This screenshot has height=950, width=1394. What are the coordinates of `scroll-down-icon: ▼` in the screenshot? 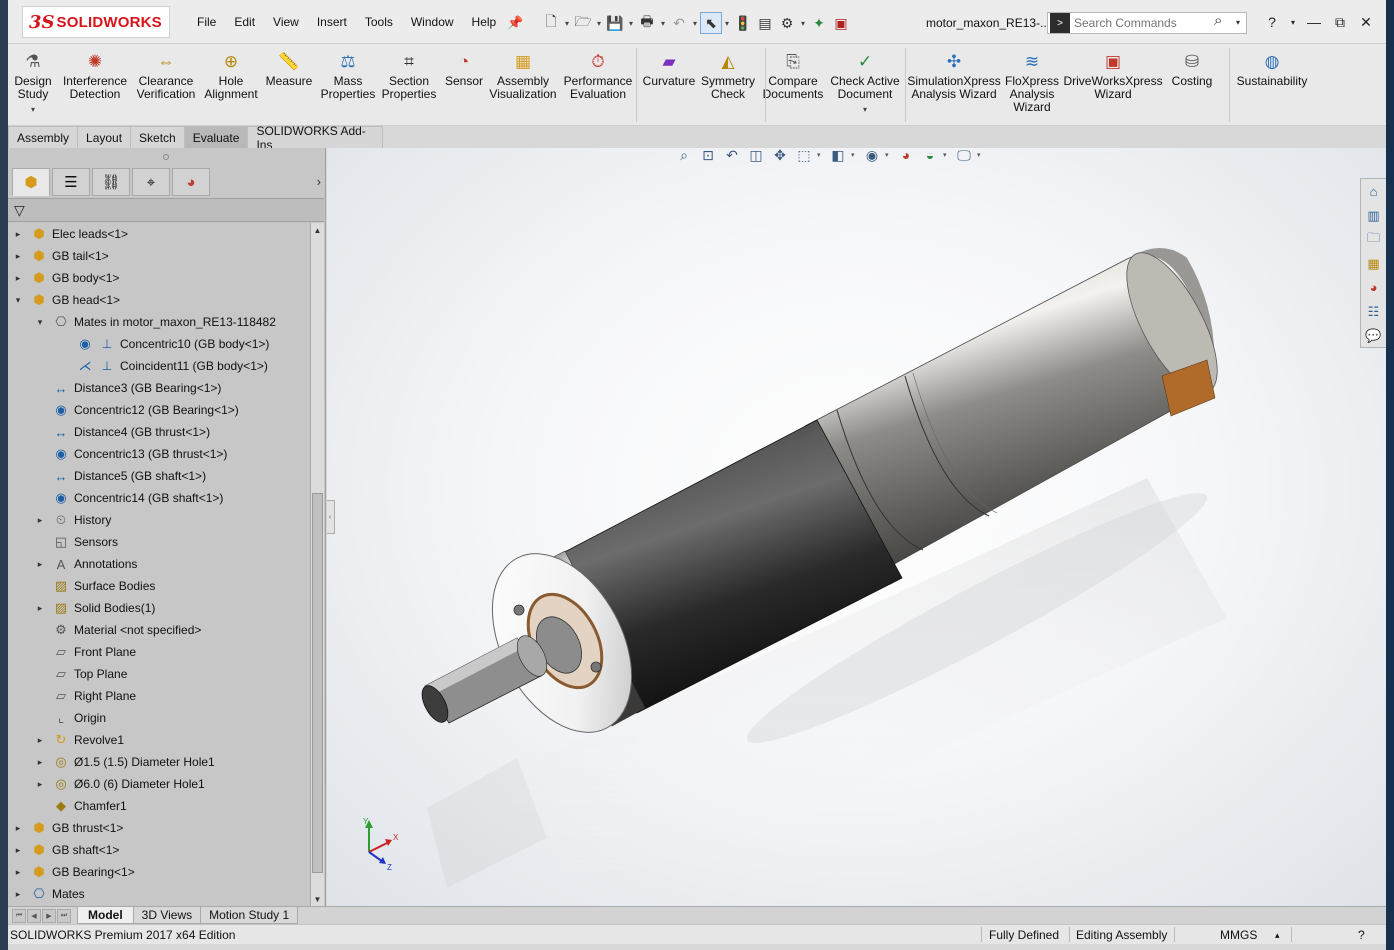 It's located at (317, 899).